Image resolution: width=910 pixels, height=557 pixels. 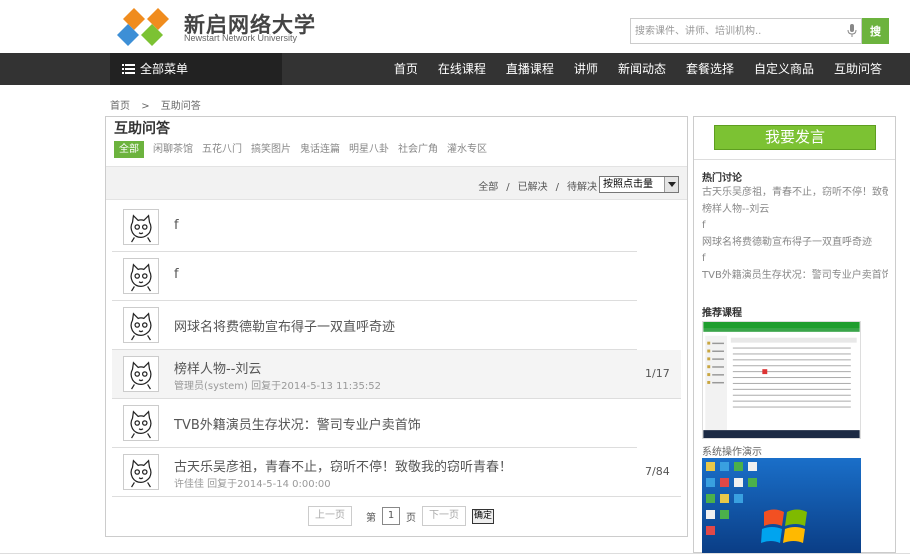 I want to click on next-page-button: 下一页, so click(x=444, y=516).